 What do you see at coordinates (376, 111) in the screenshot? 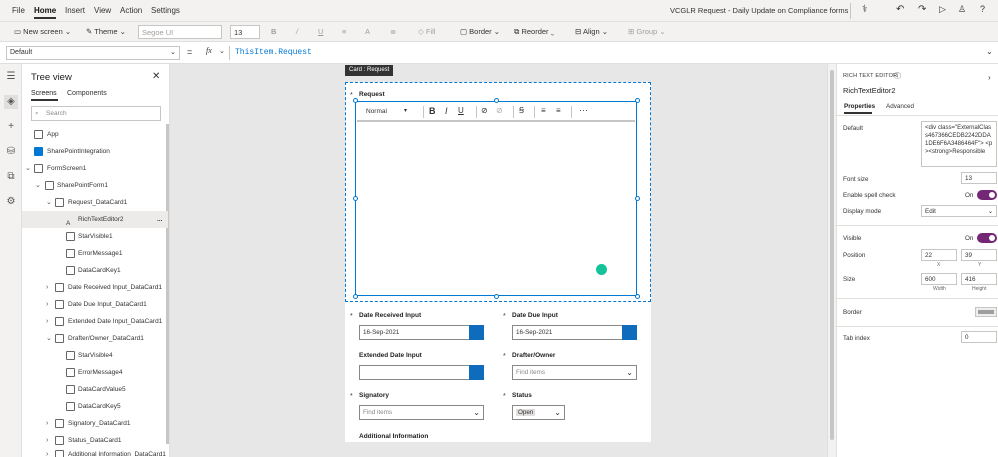
I see `rte-style-select: Normal` at bounding box center [376, 111].